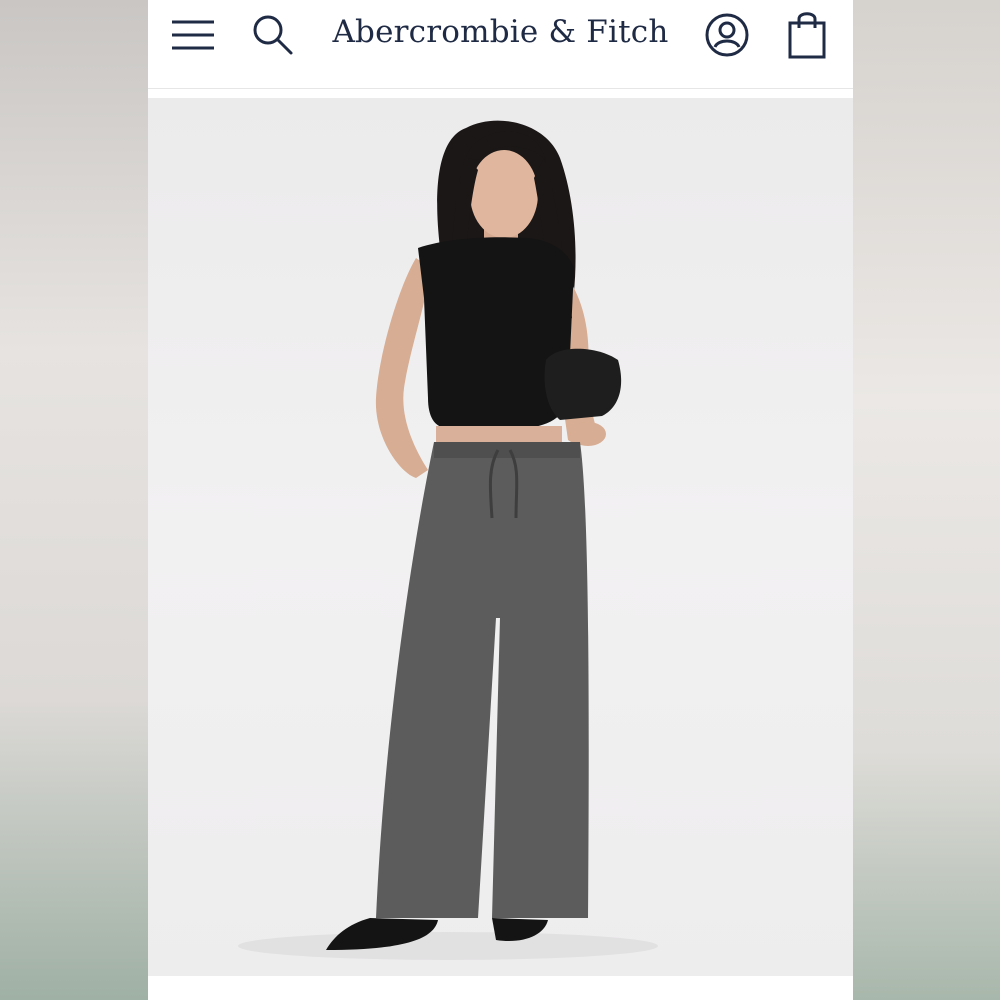  What do you see at coordinates (500, 36) in the screenshot?
I see `brand-logo: Abercrombie & Fitch` at bounding box center [500, 36].